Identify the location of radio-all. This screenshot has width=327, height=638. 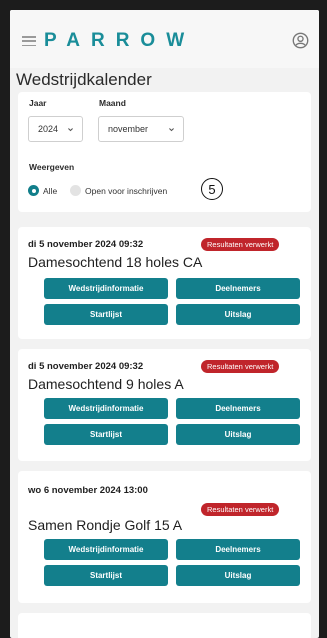
(33, 190).